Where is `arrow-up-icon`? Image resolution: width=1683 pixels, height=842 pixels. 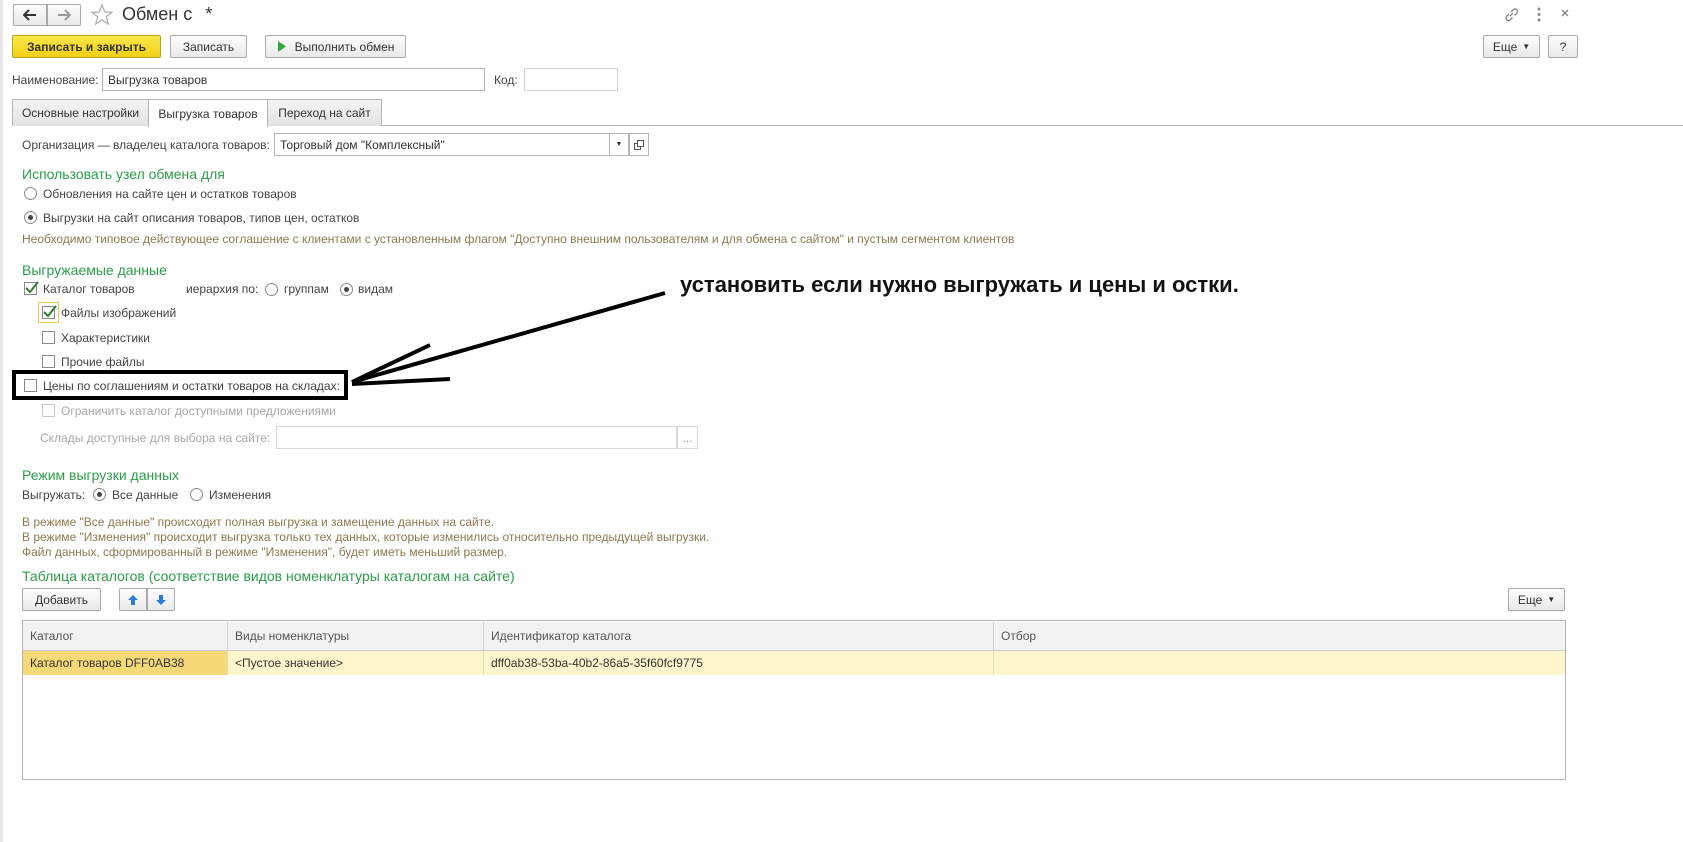 arrow-up-icon is located at coordinates (133, 599).